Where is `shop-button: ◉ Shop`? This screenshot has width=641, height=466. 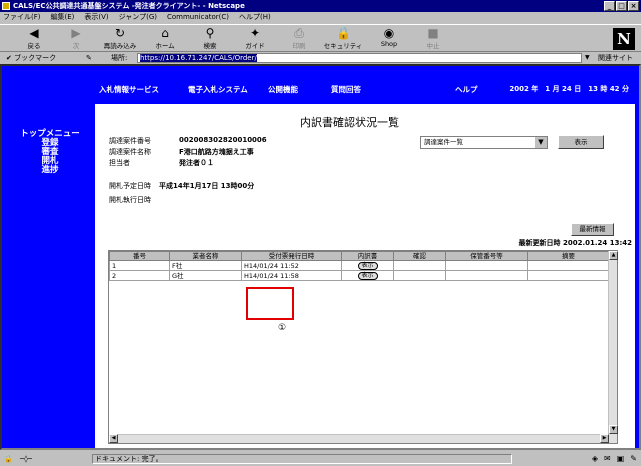
shop-button: ◉ Shop is located at coordinates (389, 39).